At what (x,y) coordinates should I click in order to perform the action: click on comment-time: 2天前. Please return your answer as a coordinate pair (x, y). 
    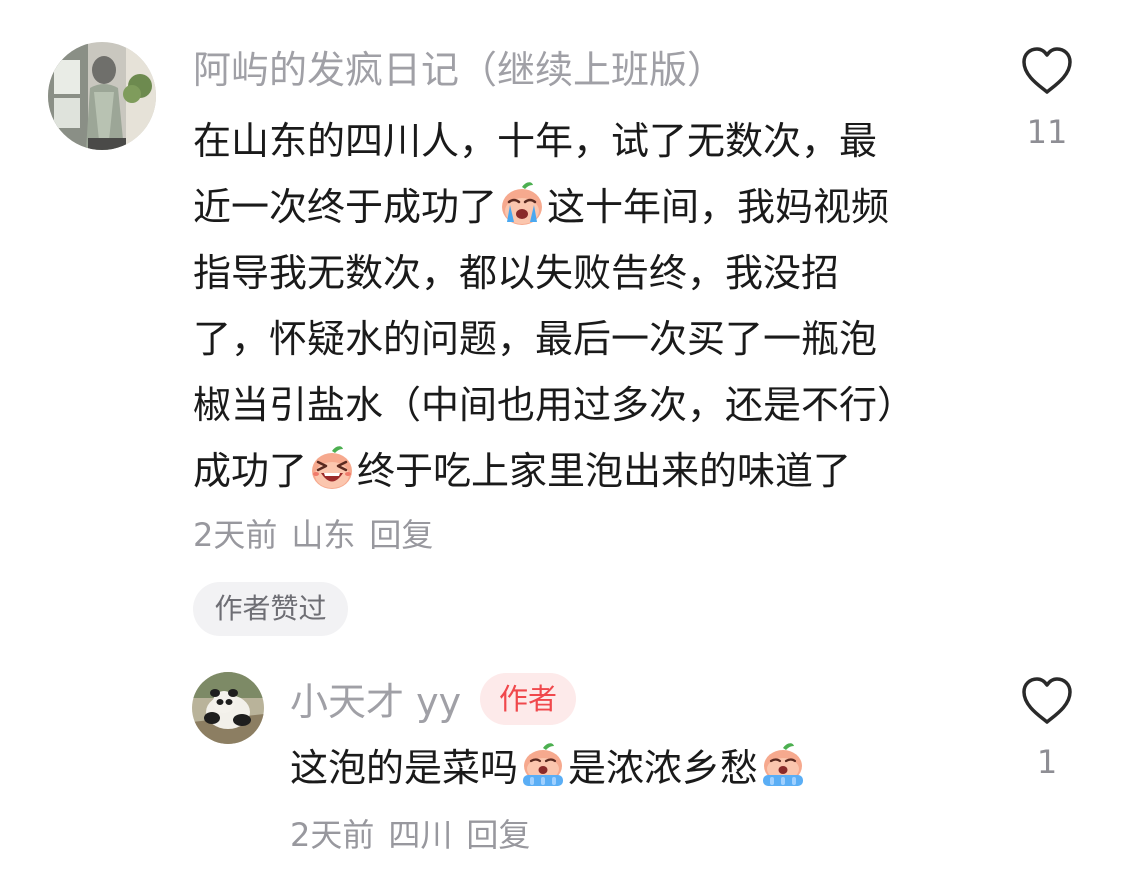
    Looking at the image, I should click on (235, 535).